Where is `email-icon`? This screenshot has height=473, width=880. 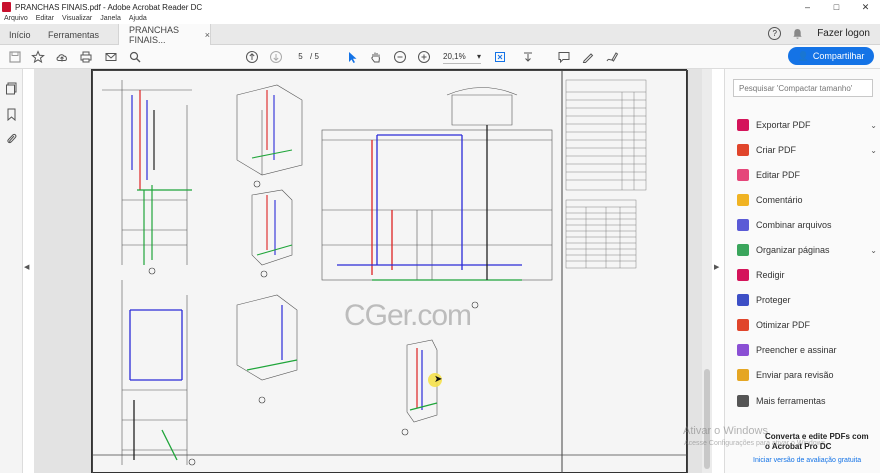
email-icon is located at coordinates (111, 57).